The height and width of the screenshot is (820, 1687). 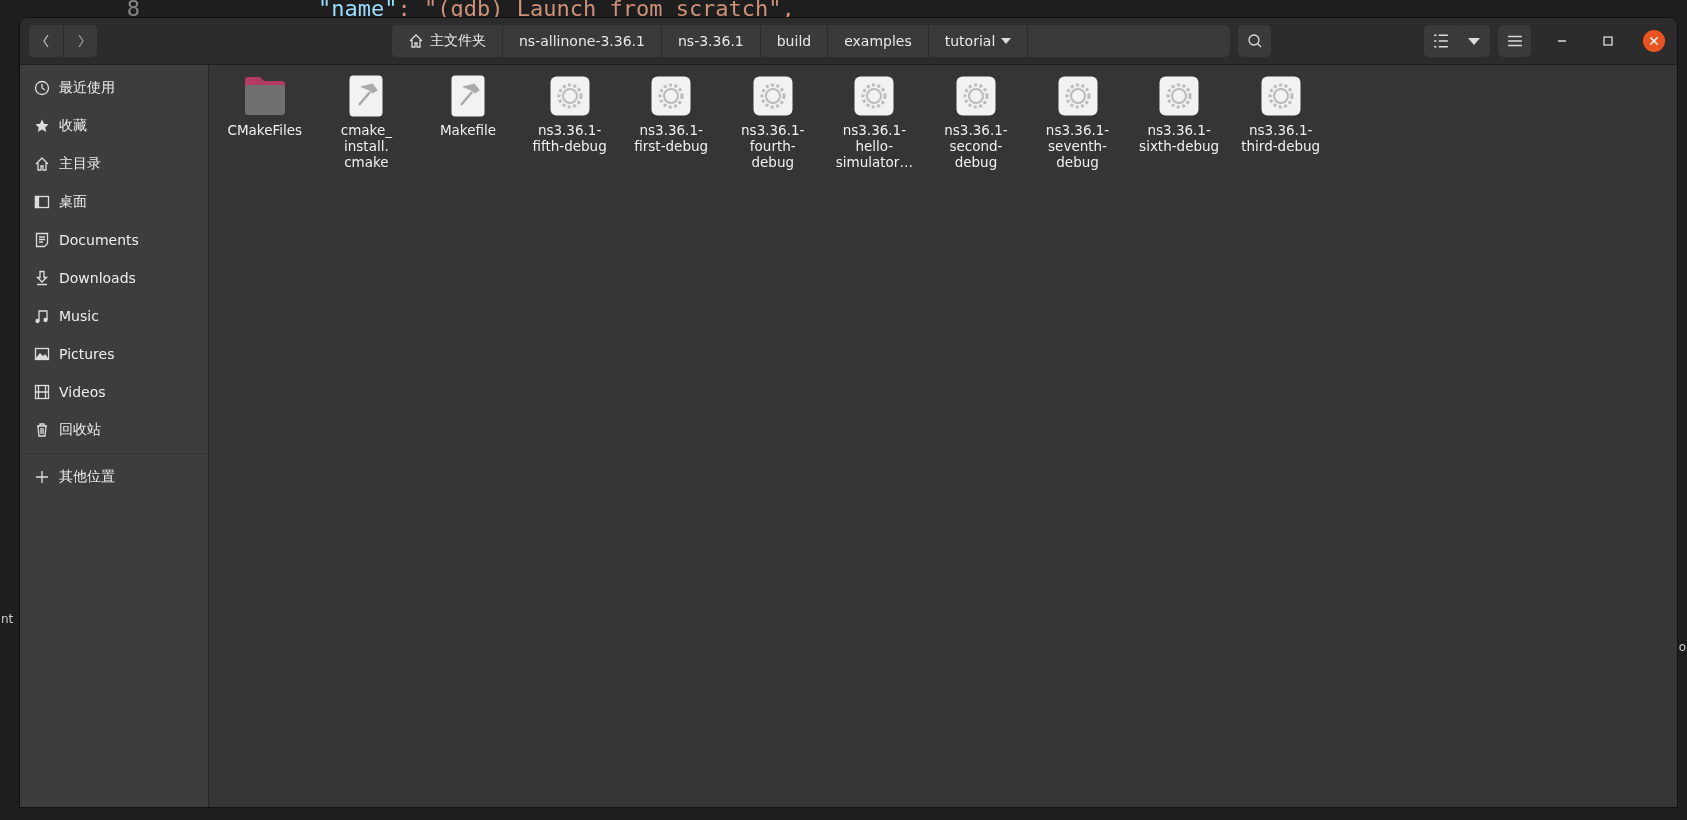 I want to click on file-name: ns3.36.1- fourth- debug, so click(x=773, y=146).